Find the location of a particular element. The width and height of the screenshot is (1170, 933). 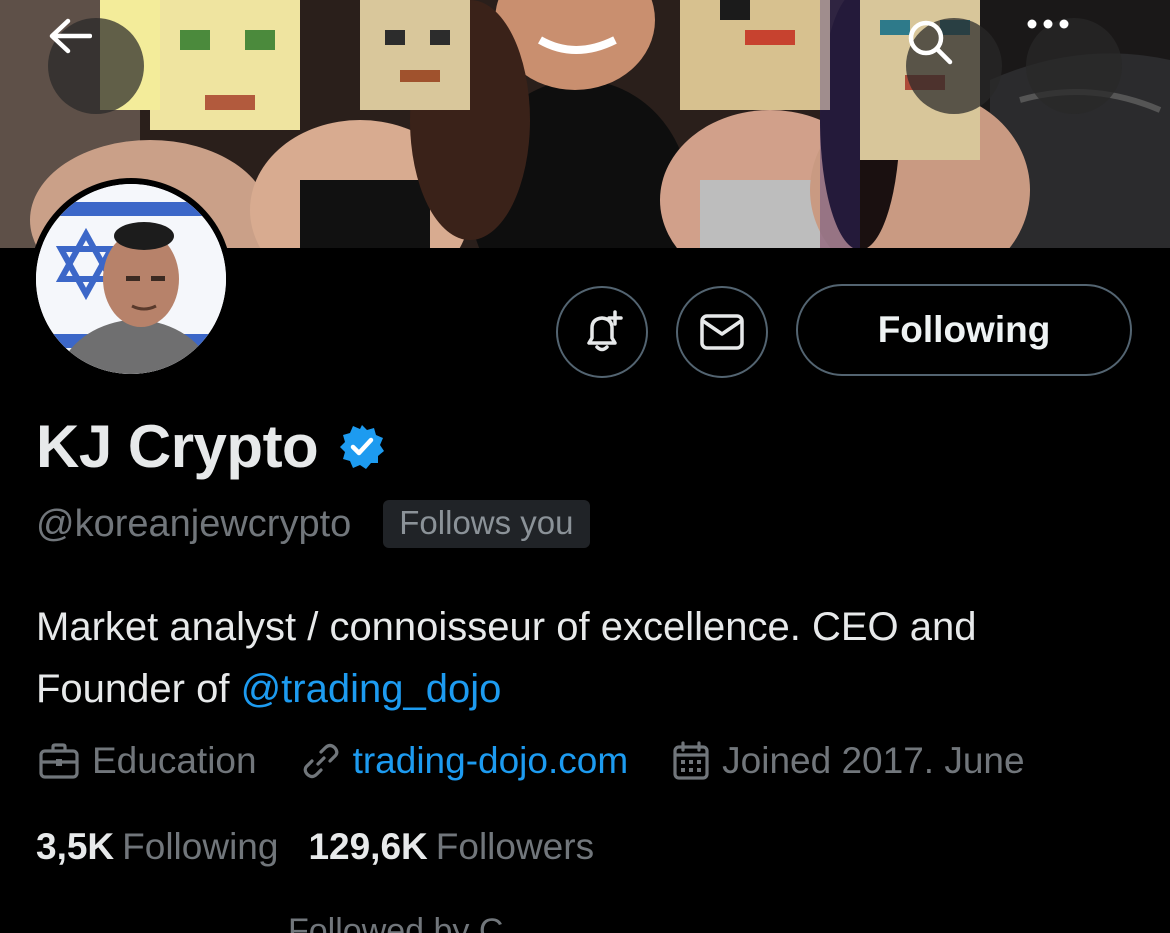

follows-you-badge: Follows you is located at coordinates (486, 524).